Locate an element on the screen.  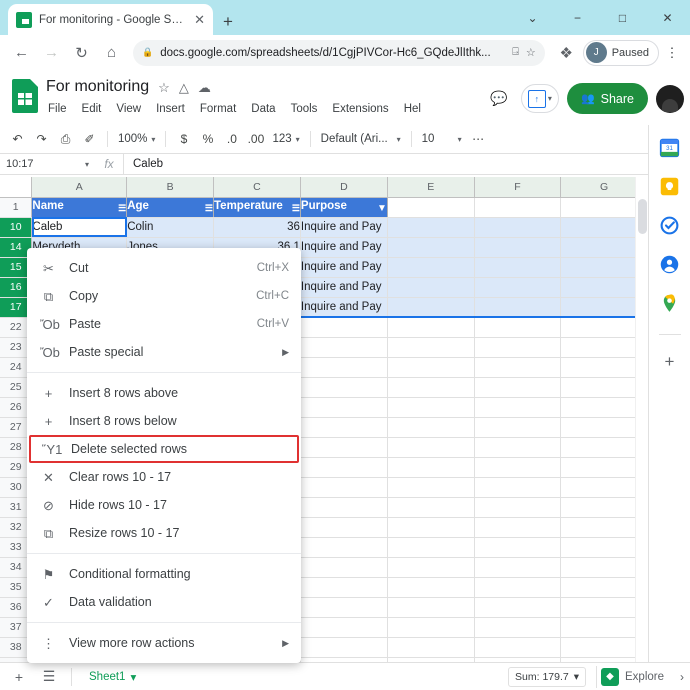
menu-file: File is located at coordinates (57, 109).